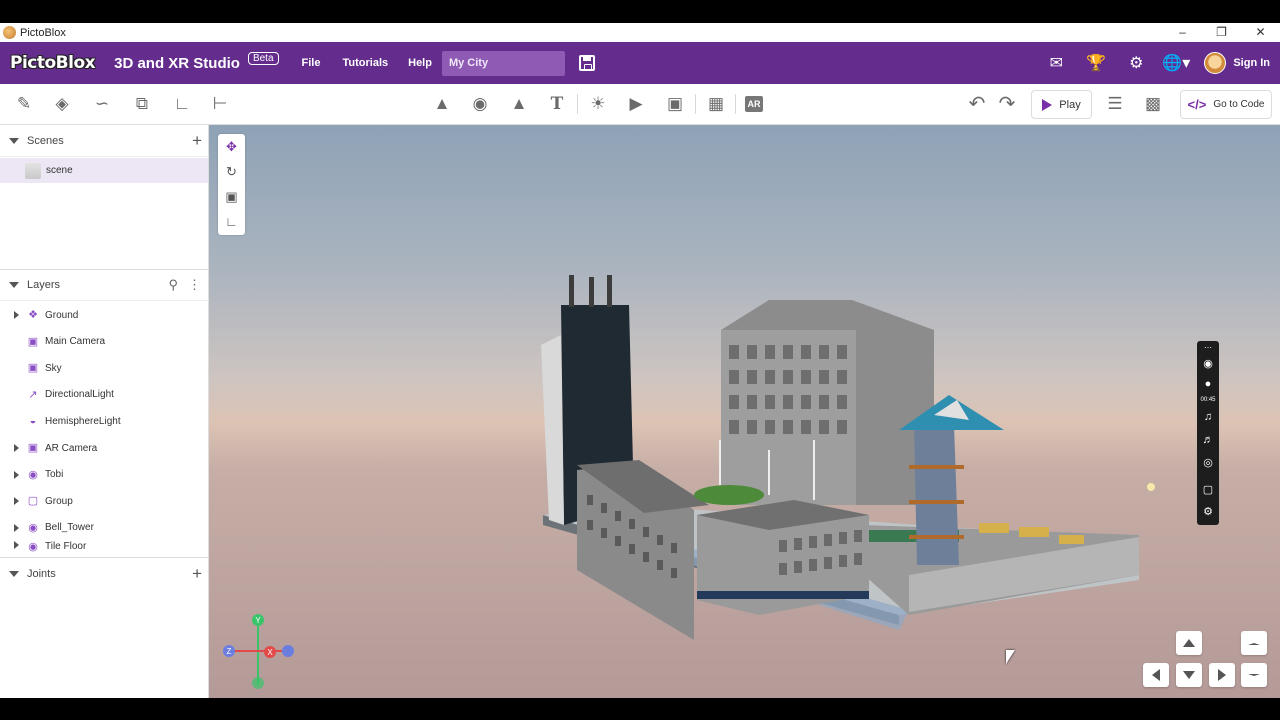 This screenshot has height=720, width=1280. I want to click on layers-icon: ⧉, so click(142, 104).